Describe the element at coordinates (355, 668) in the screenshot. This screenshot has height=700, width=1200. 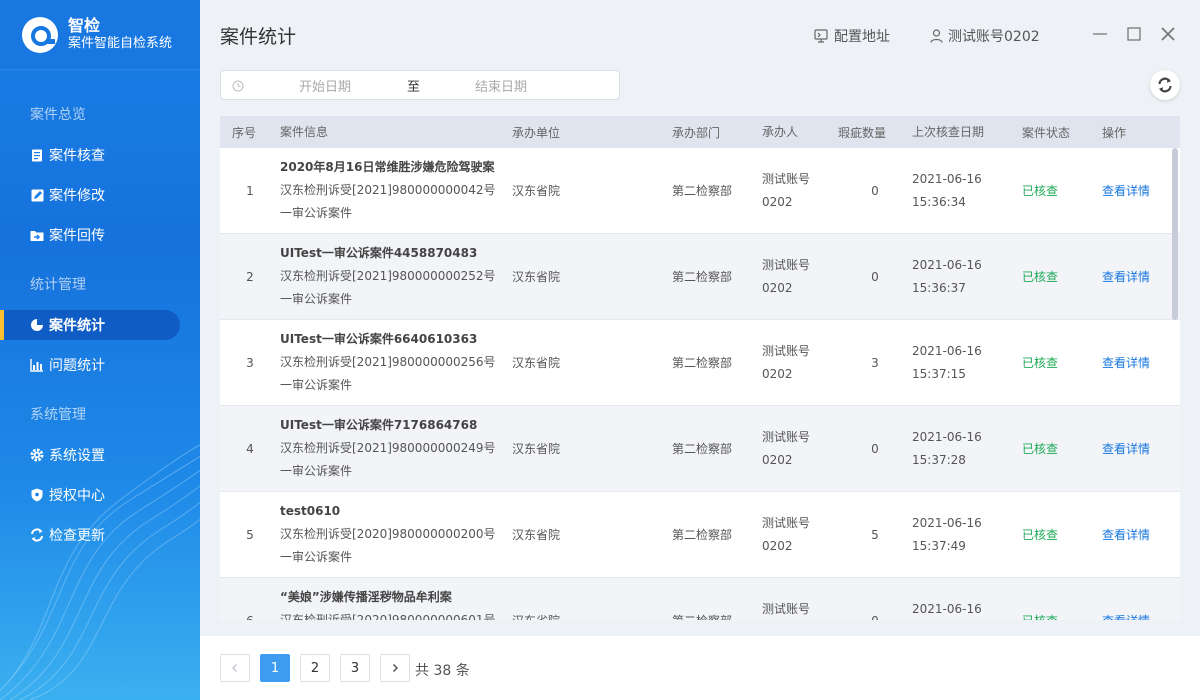
I see `page-button-3: 3` at that location.